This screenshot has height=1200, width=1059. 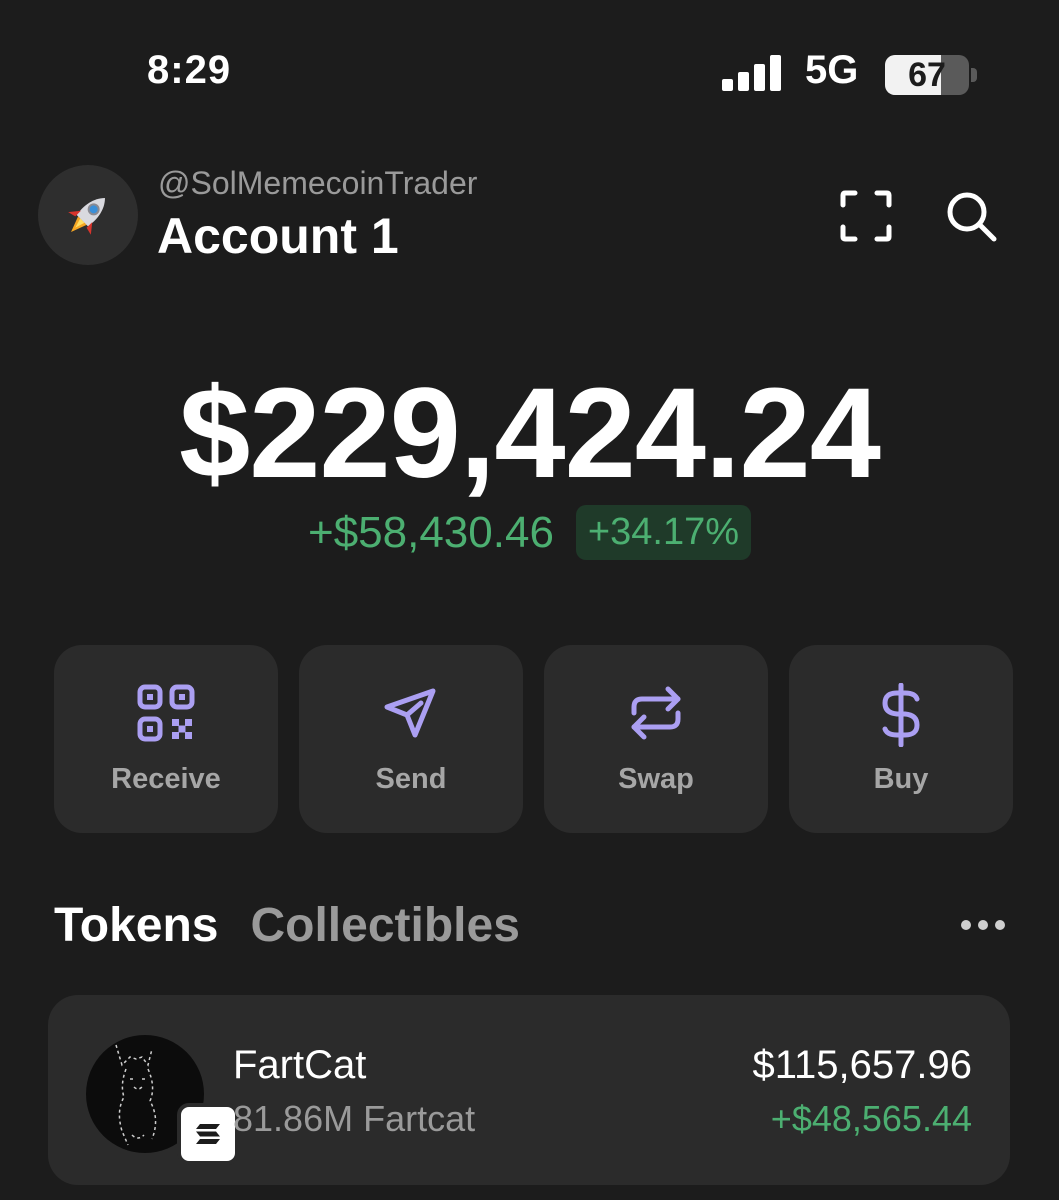 I want to click on receive-button: Receive, so click(x=166, y=739).